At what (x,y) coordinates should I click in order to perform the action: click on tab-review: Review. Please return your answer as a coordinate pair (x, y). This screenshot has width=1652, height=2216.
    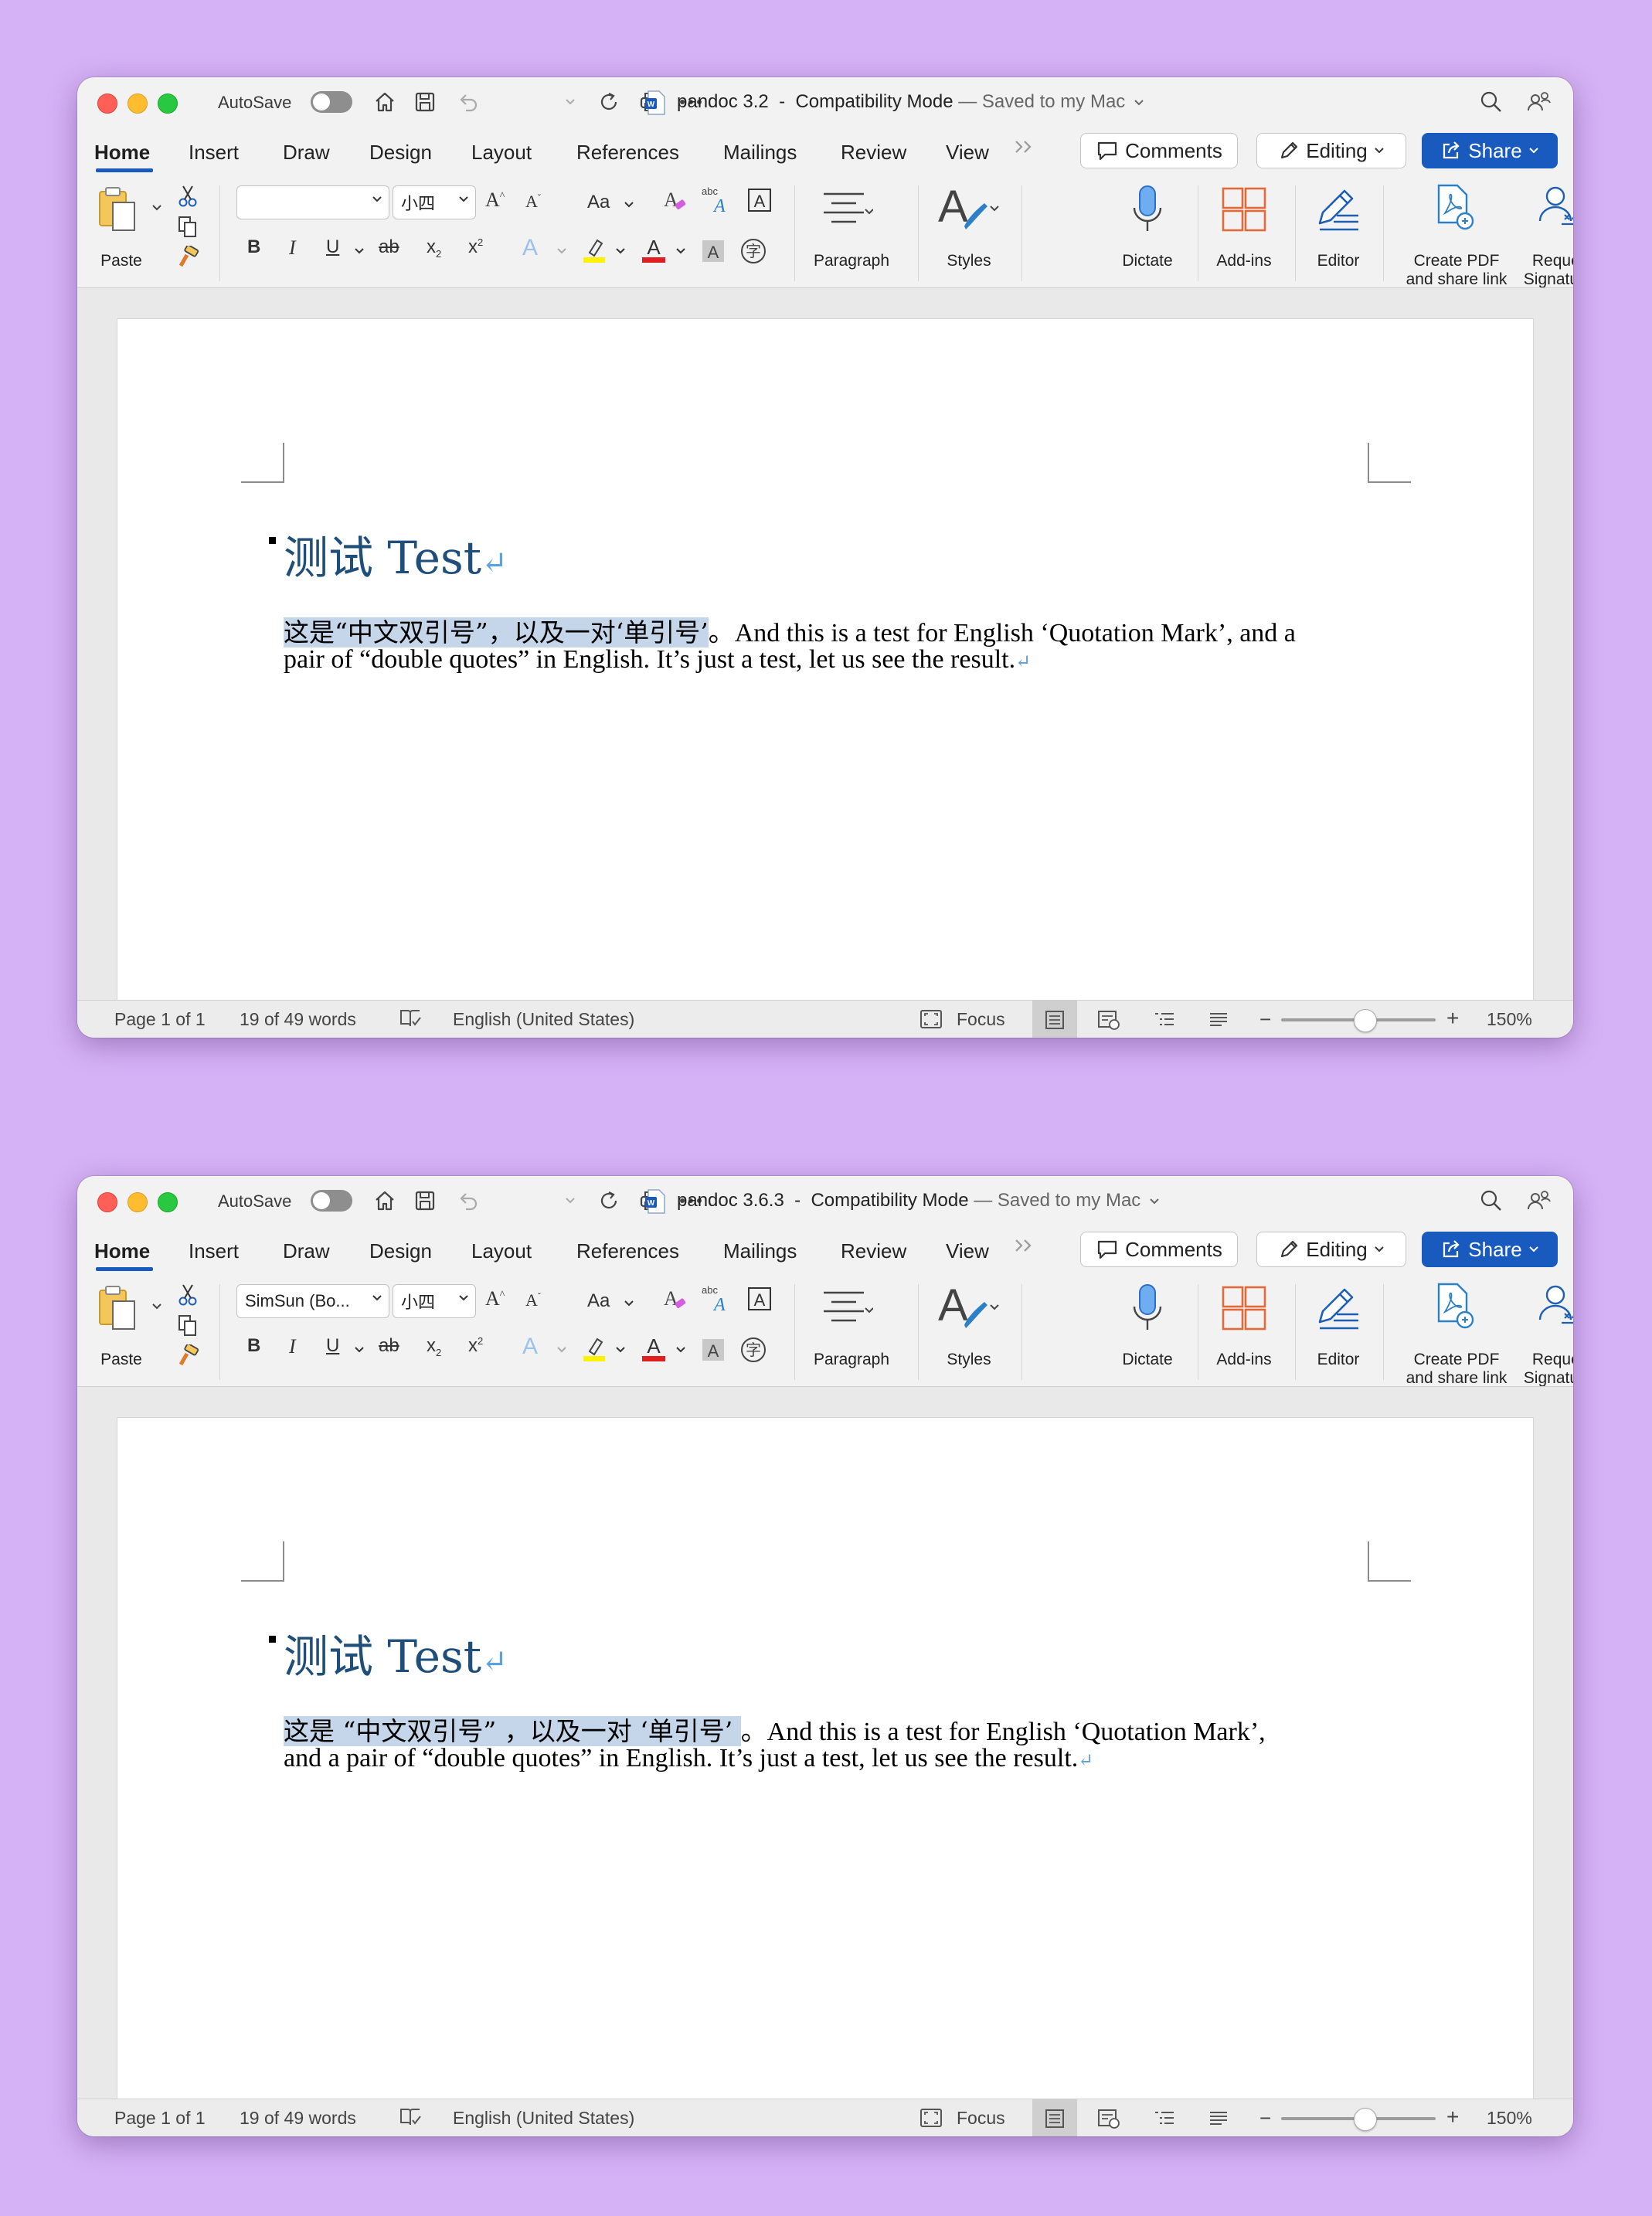
    Looking at the image, I should click on (873, 1251).